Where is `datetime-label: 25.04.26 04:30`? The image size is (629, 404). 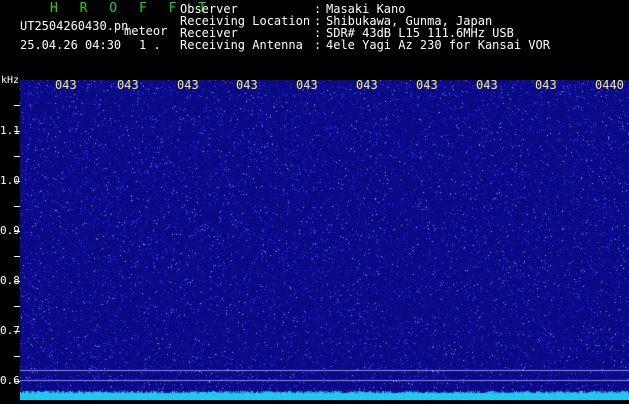
datetime-label: 25.04.26 04:30 is located at coordinates (71, 45).